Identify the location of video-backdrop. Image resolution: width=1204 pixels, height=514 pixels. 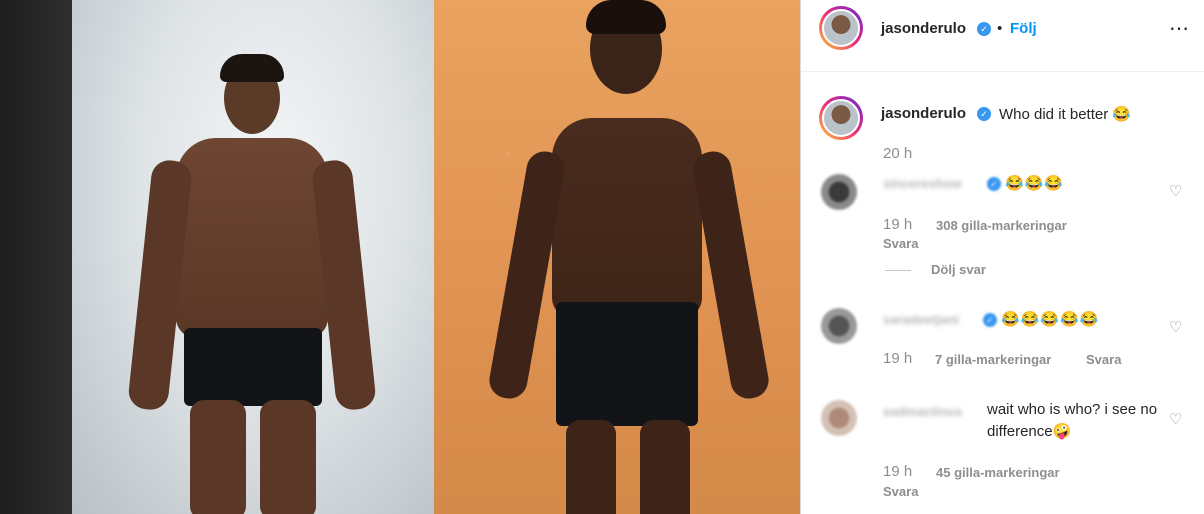
(36, 257).